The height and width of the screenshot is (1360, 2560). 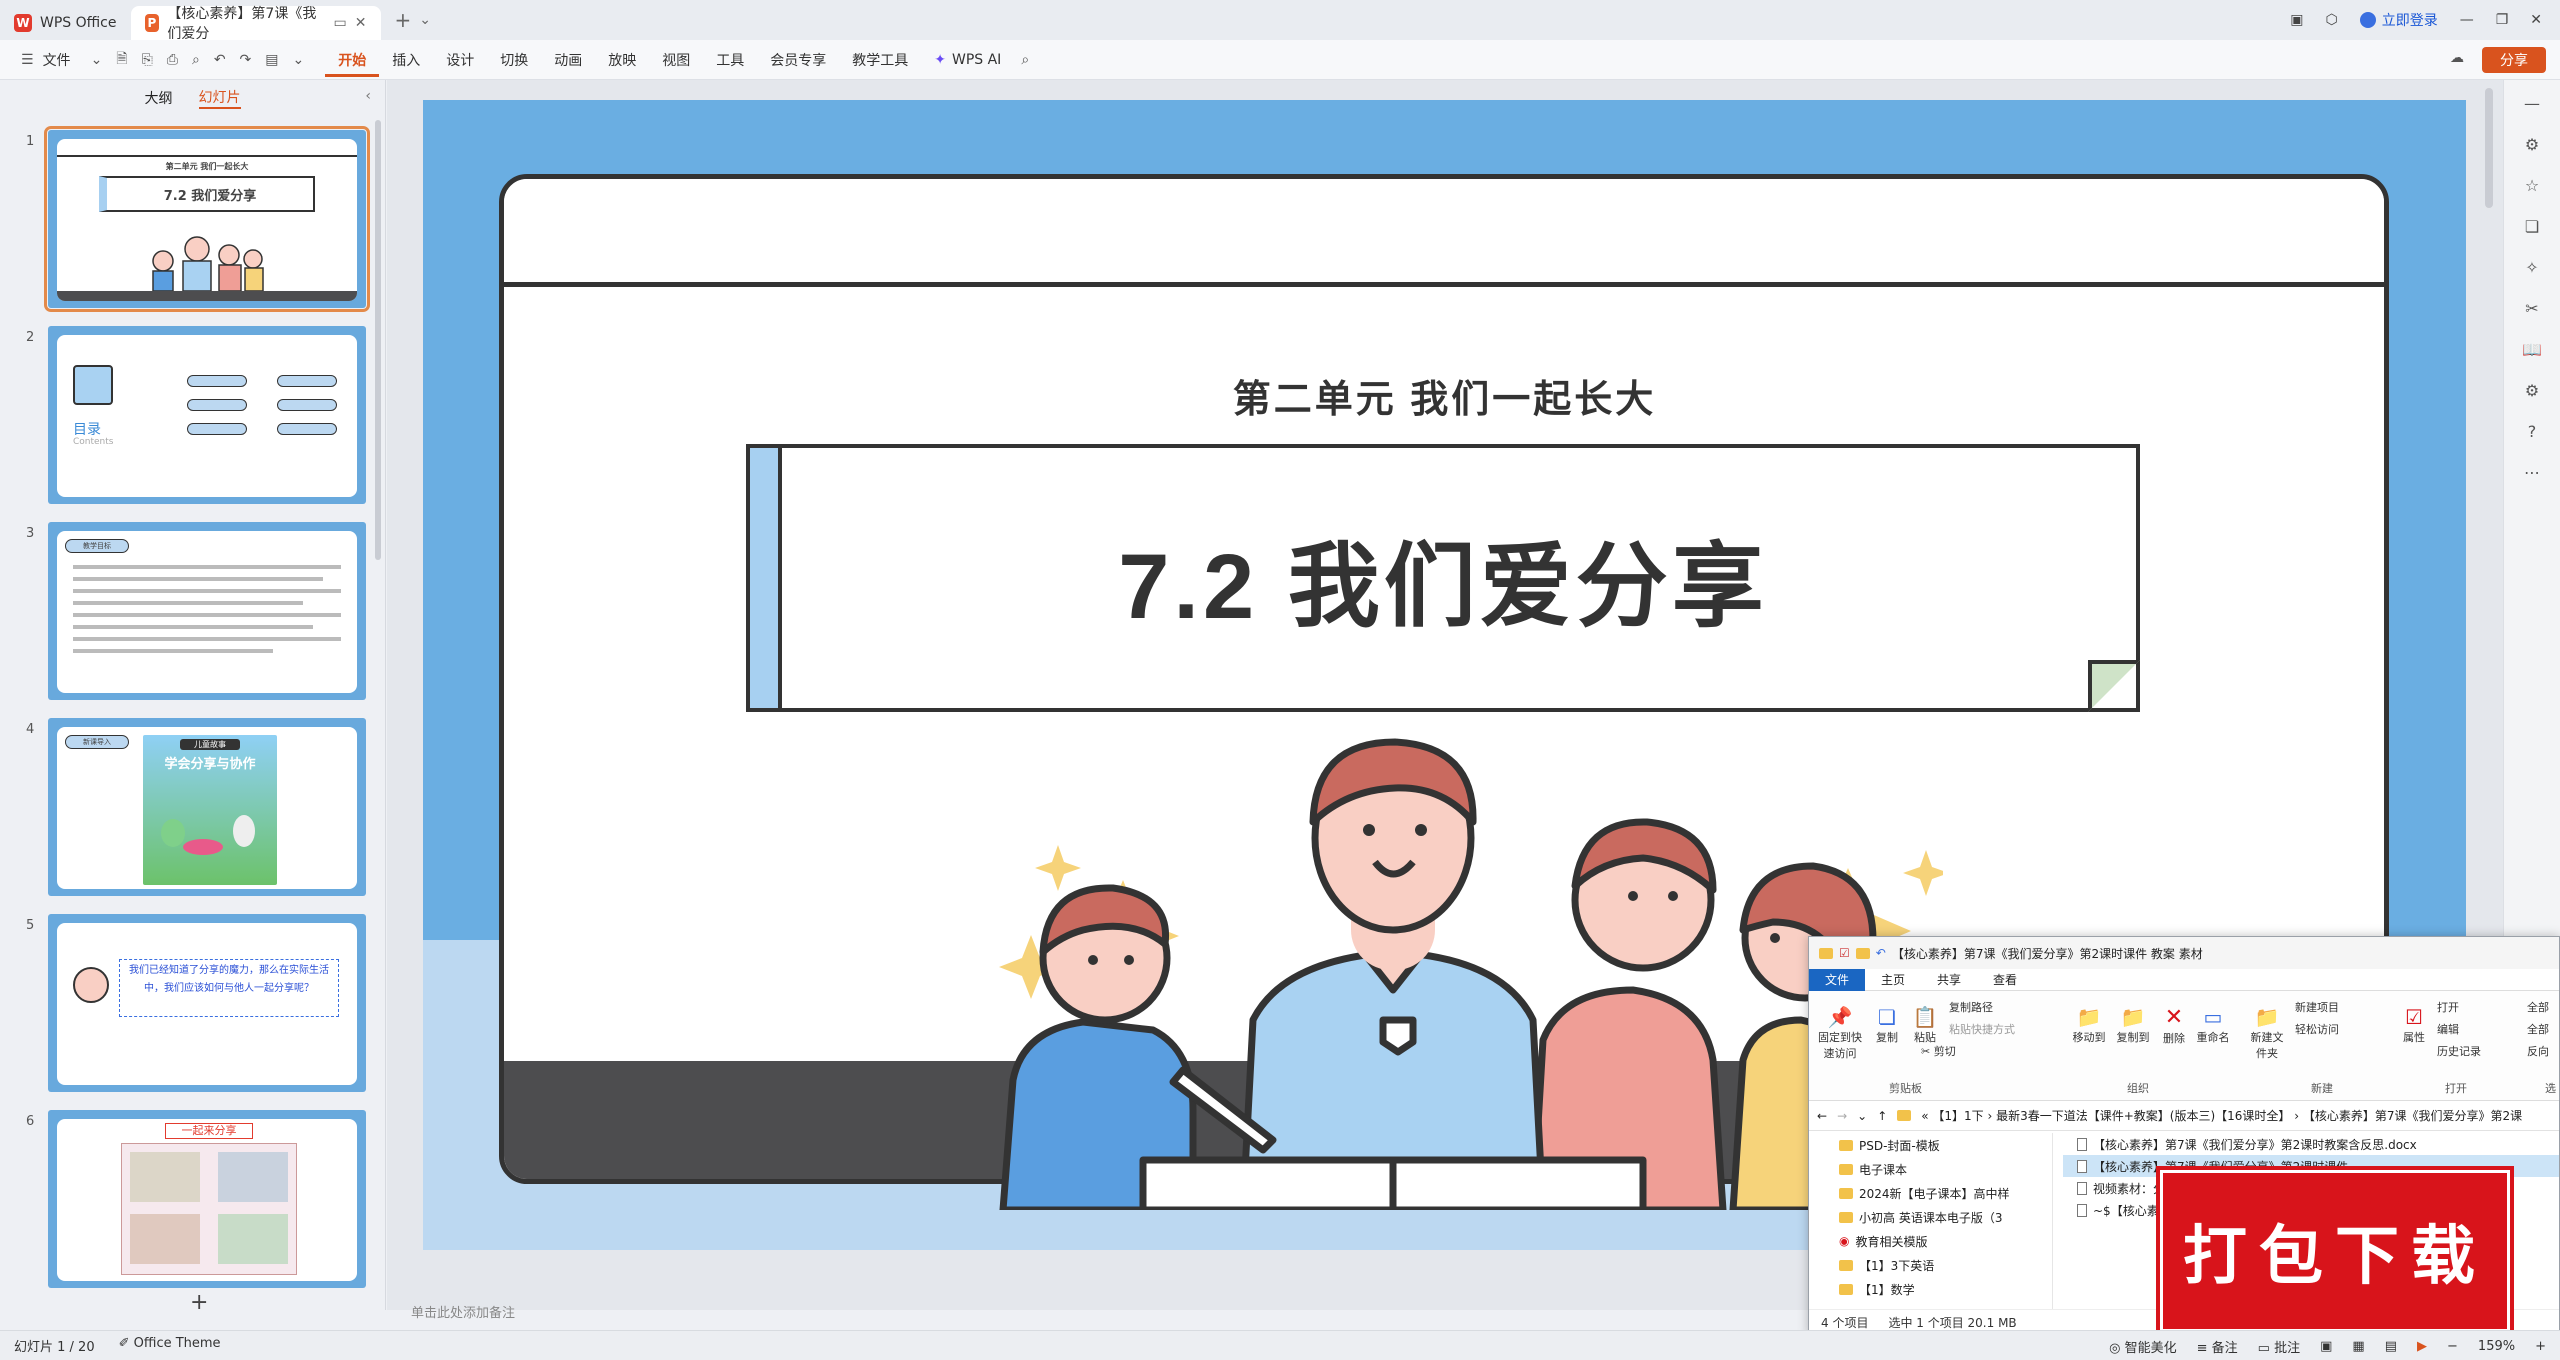 I want to click on open-button: 打开, so click(x=2448, y=1007).